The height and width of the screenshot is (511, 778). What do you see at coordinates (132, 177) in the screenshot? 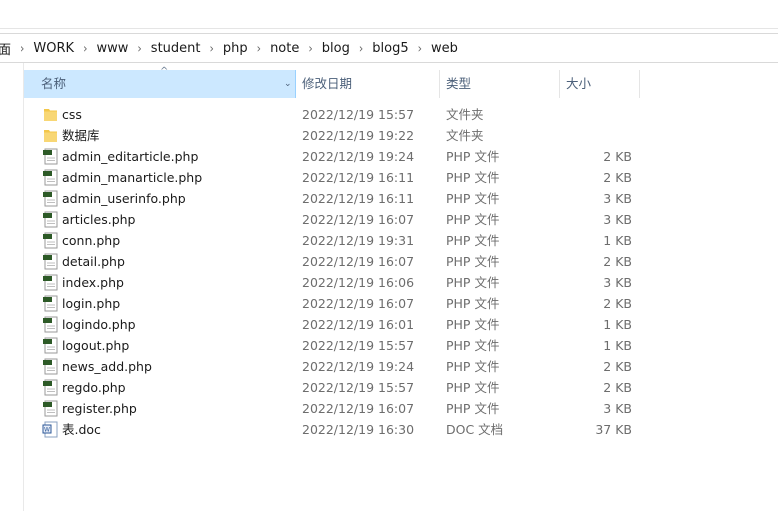
I see `file-name: admin_manarticle.php` at bounding box center [132, 177].